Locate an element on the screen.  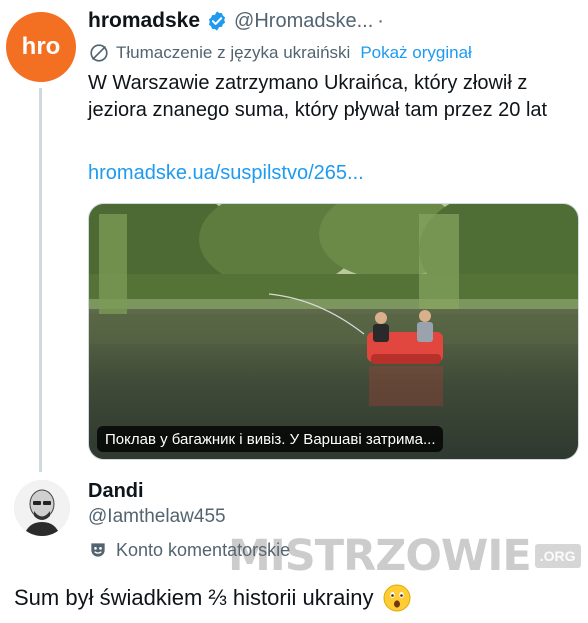
reply-body: Sum był świadkiem ⅔ historii ukrainy is located at coordinates (212, 598).